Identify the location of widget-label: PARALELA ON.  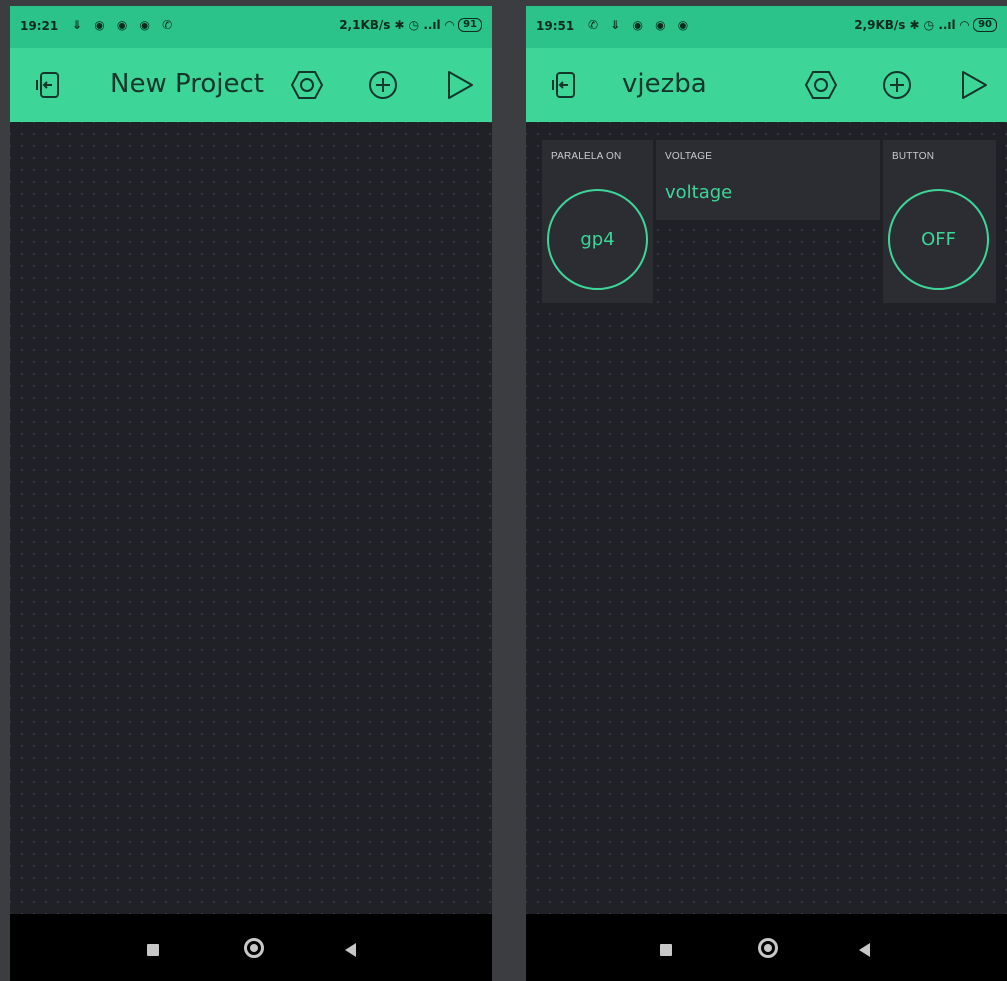
(586, 156).